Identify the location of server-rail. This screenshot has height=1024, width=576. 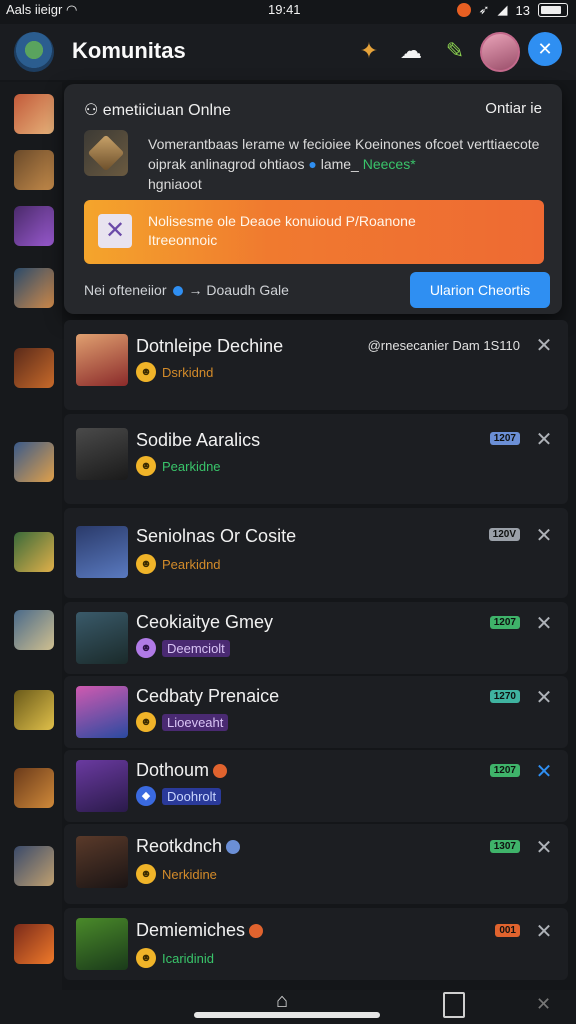
(31, 537).